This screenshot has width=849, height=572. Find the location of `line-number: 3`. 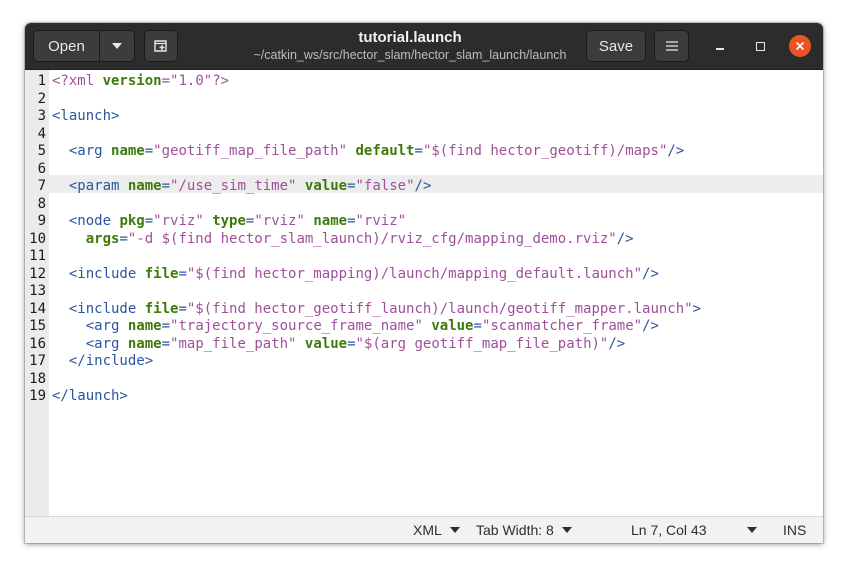

line-number: 3 is located at coordinates (41, 116).